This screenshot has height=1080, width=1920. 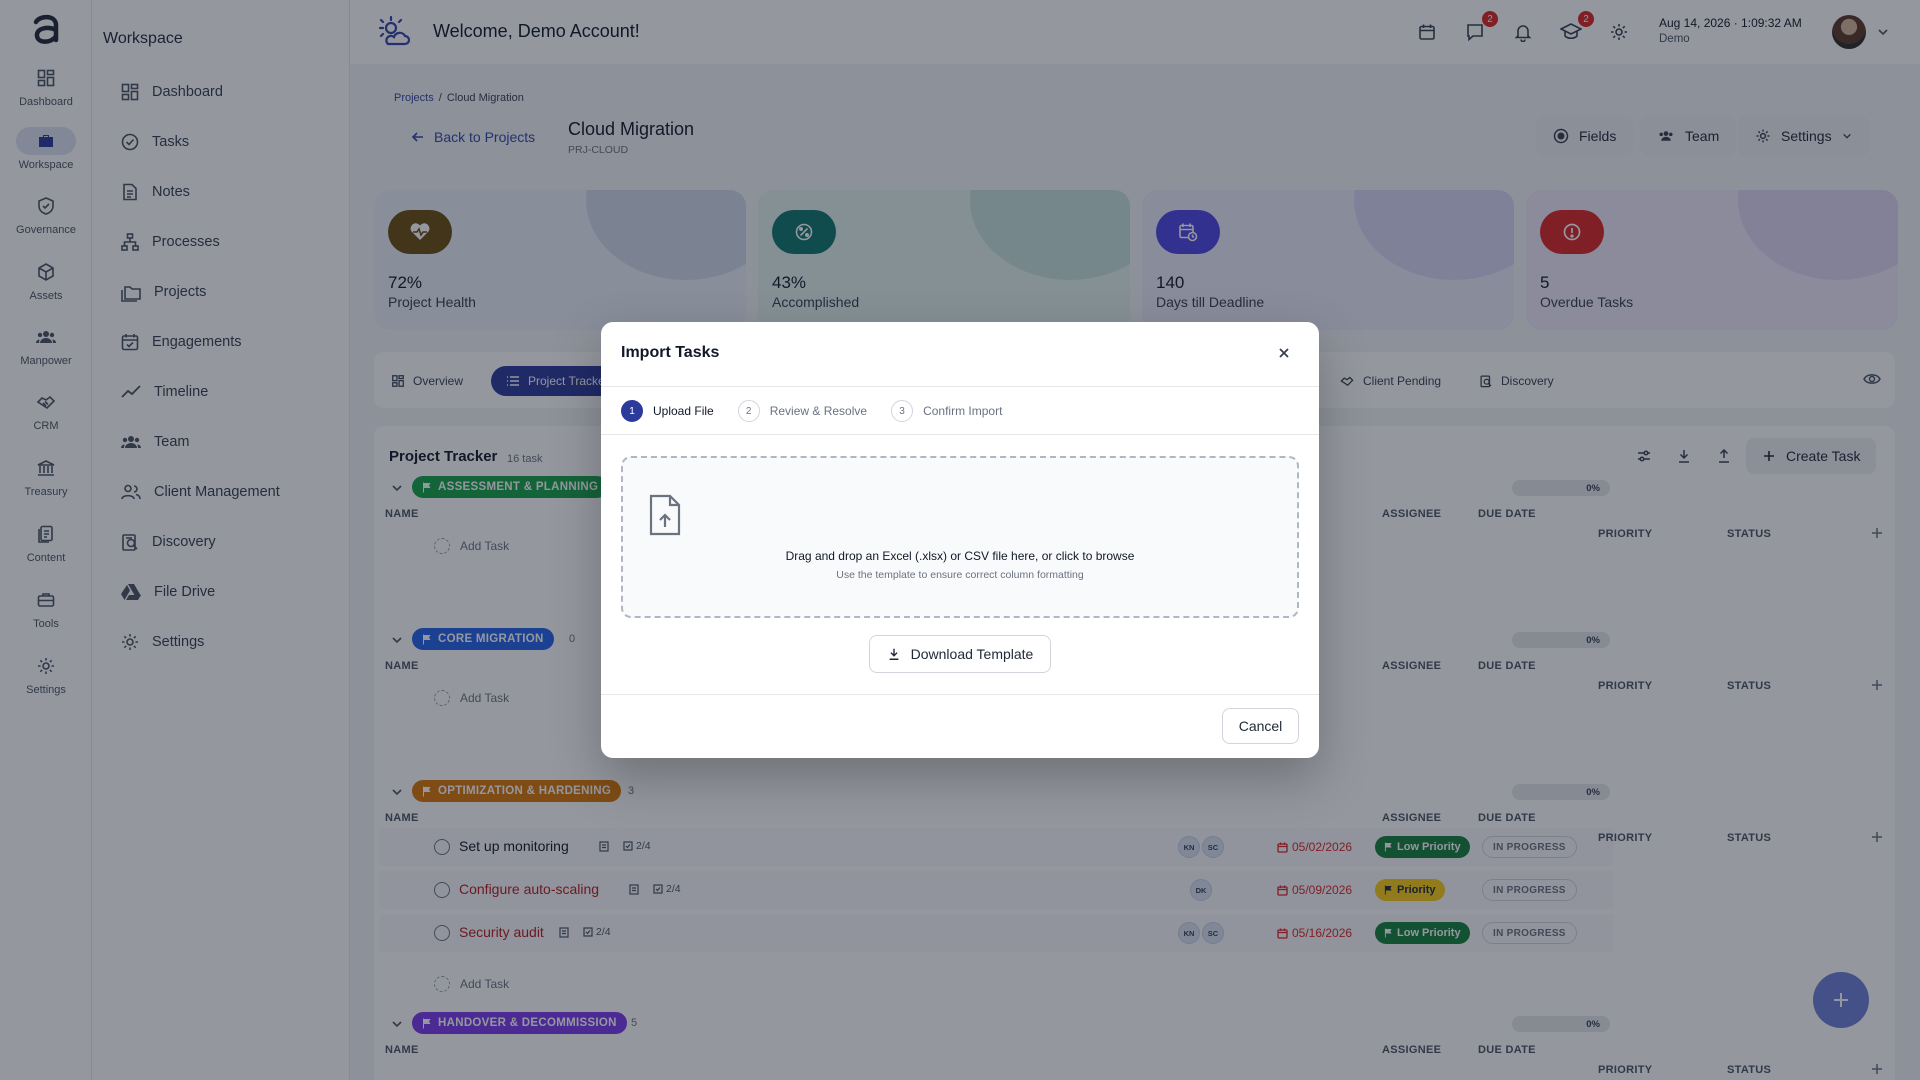 What do you see at coordinates (683, 411) in the screenshot?
I see `step-label: Upload File` at bounding box center [683, 411].